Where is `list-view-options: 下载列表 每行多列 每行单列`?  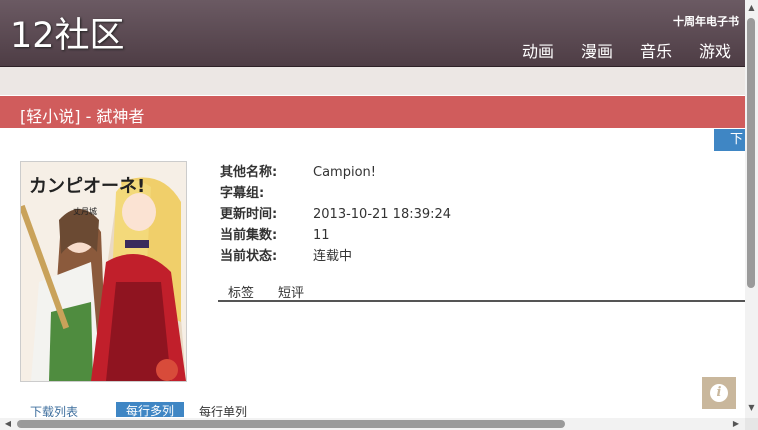
list-view-options: 下载列表 每行多列 每行单列 is located at coordinates (372, 409).